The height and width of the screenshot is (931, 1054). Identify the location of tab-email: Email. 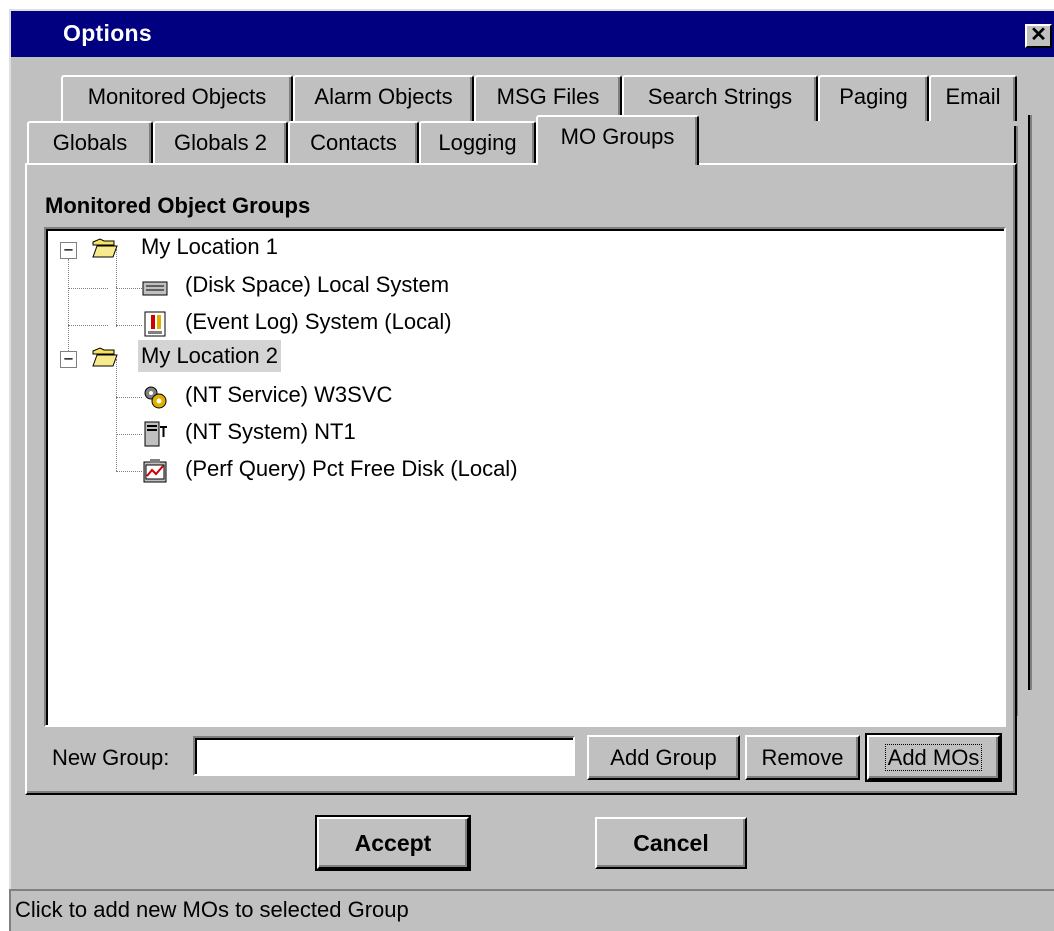
(973, 98).